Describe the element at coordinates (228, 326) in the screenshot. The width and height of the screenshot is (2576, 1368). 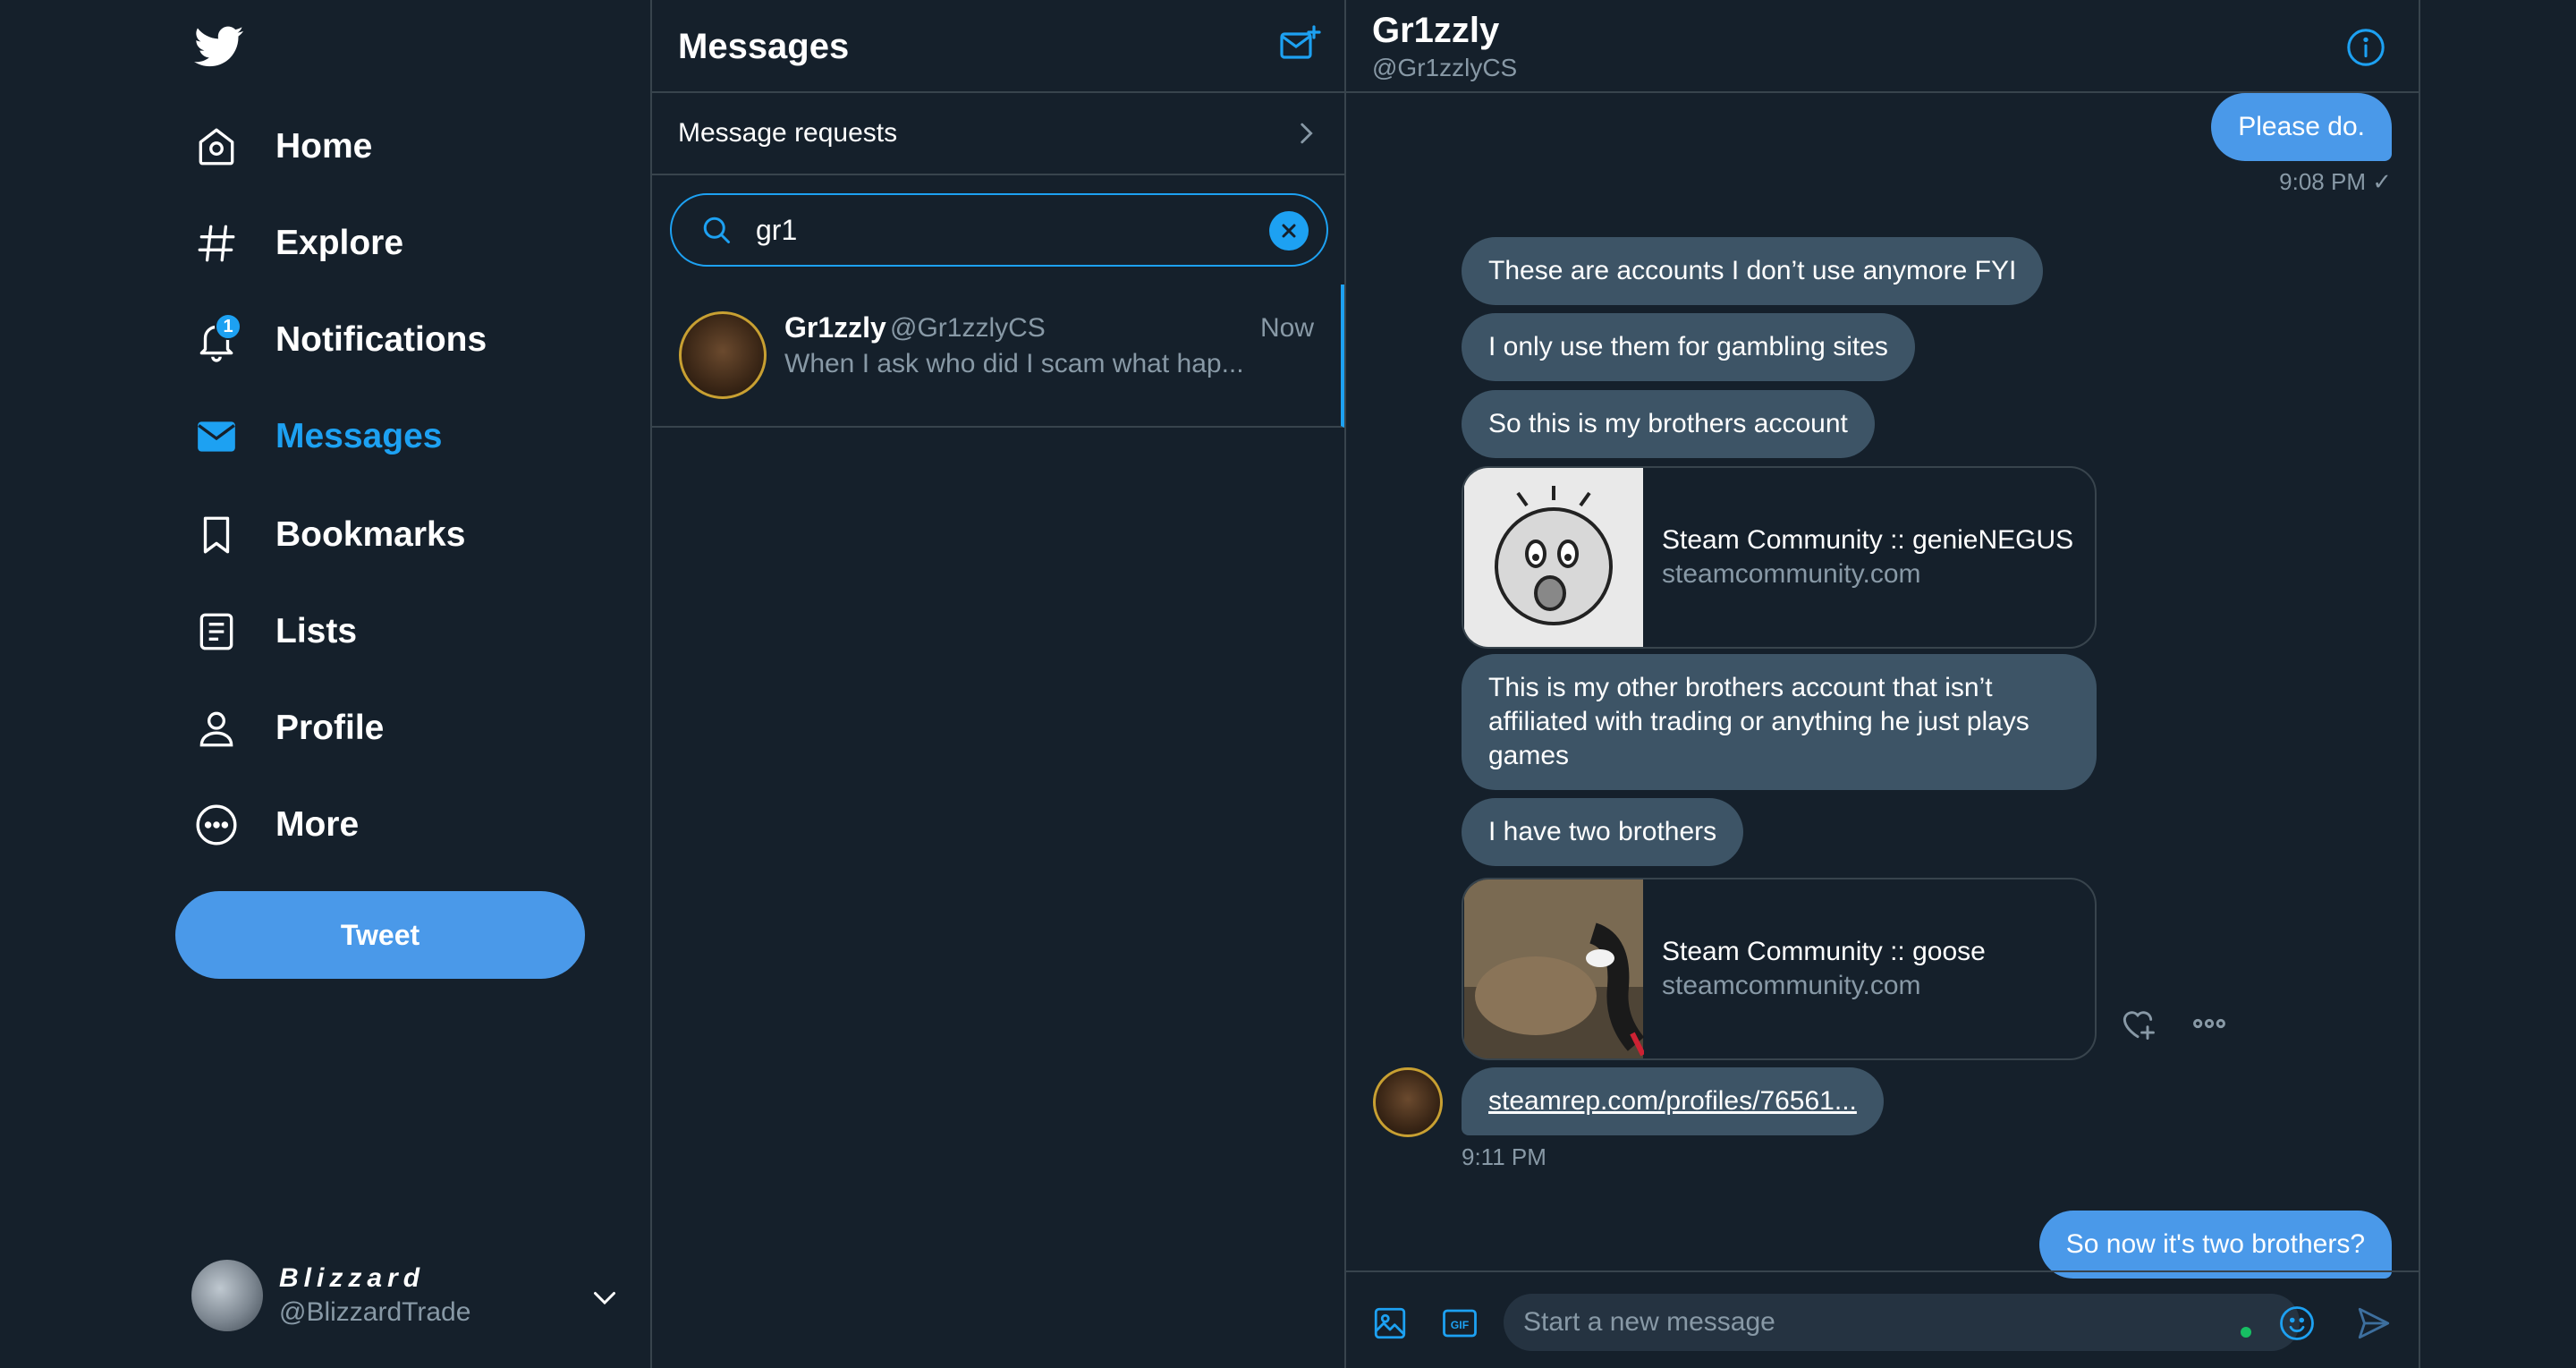
I see `notification-badge: 1` at that location.